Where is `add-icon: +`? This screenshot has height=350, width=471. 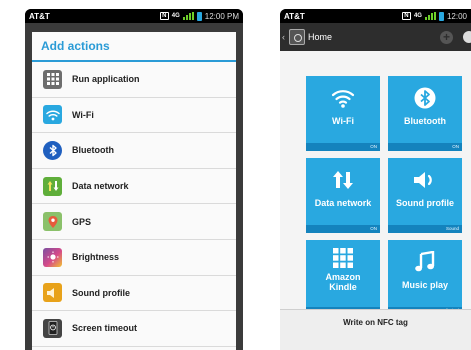
add-icon: + is located at coordinates (446, 37).